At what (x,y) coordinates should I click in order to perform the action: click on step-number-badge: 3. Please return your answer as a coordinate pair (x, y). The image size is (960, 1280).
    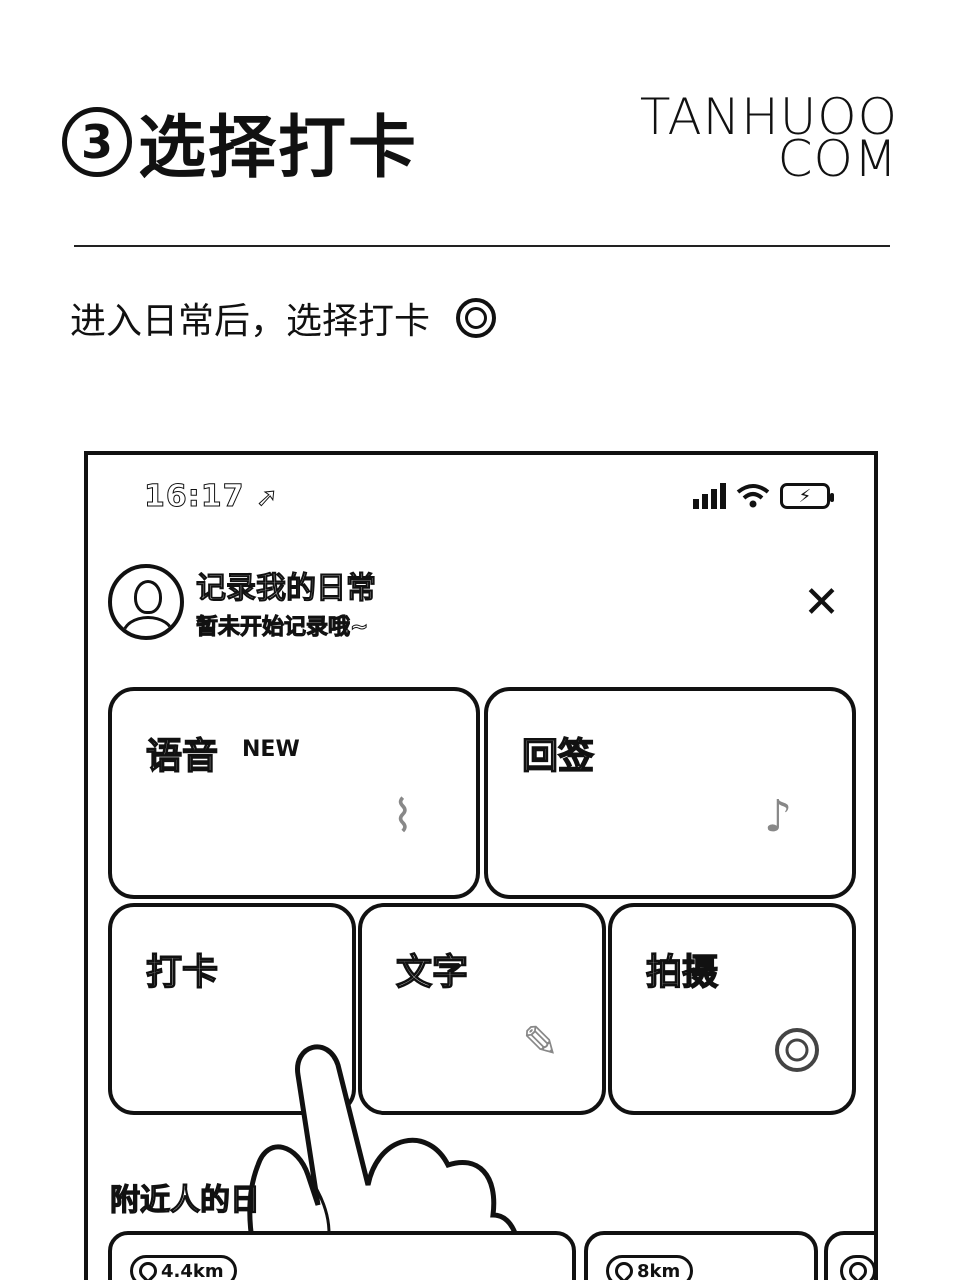
    Looking at the image, I should click on (97, 141).